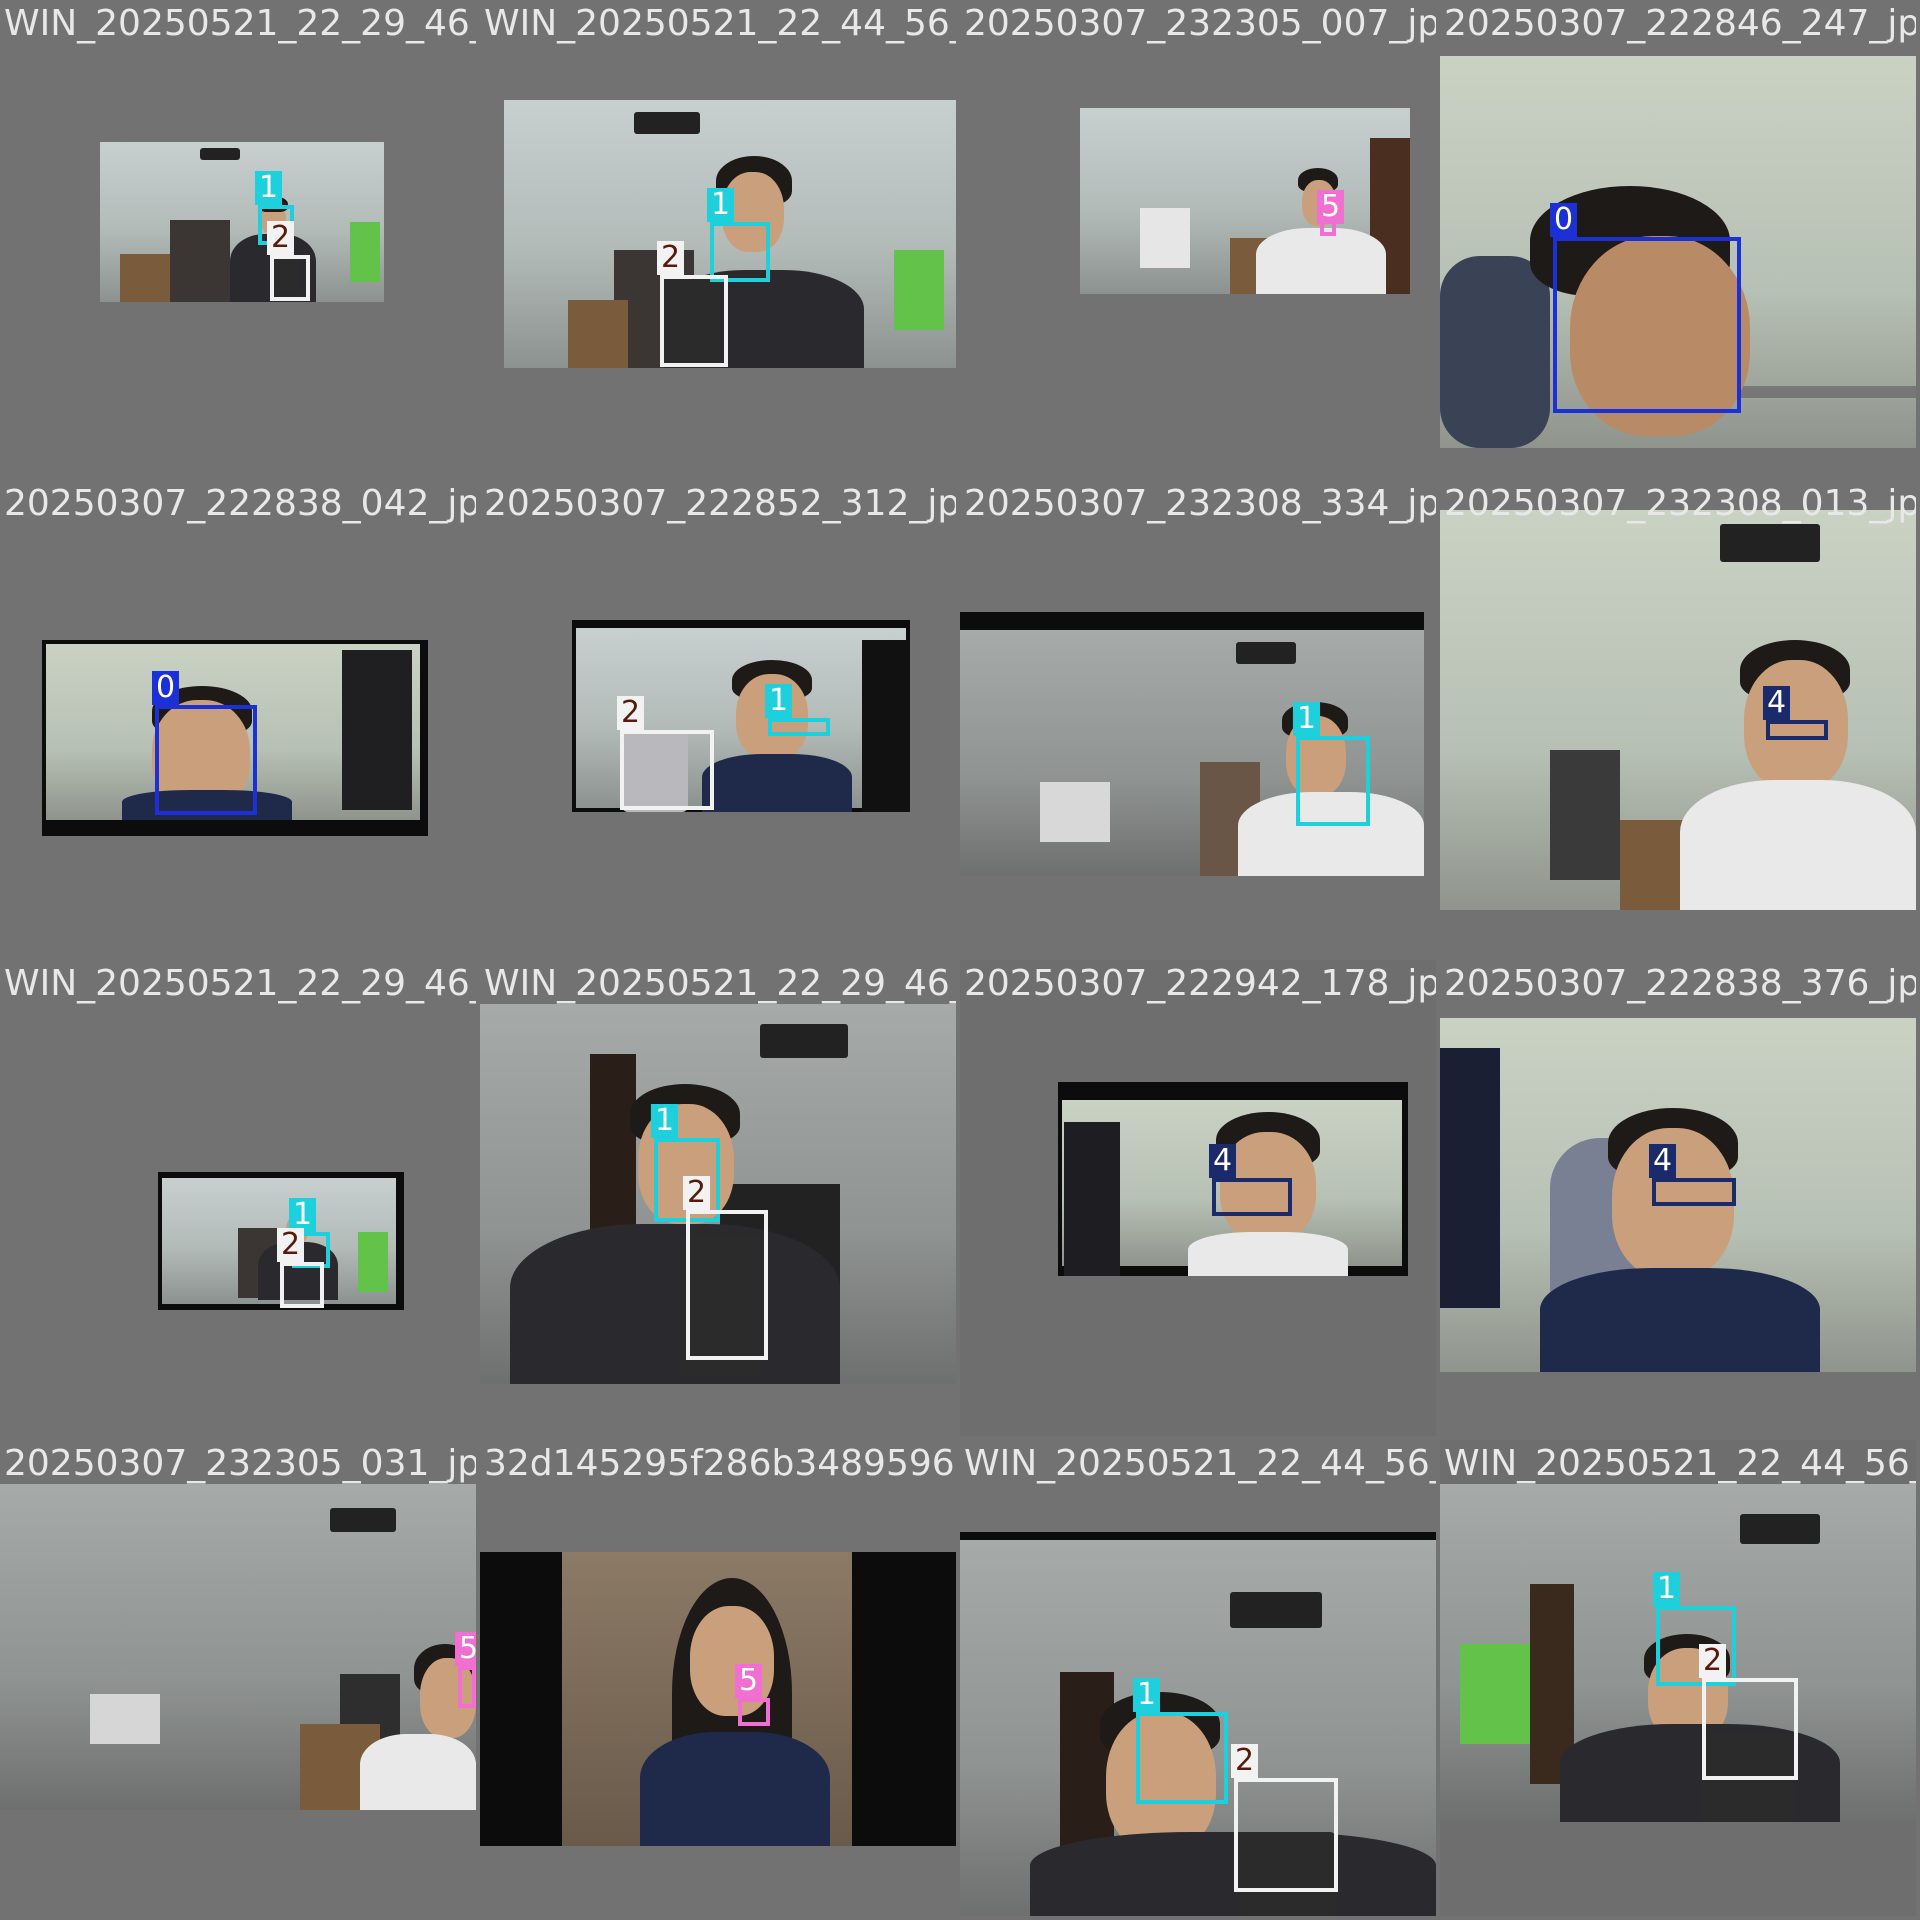 Image resolution: width=1920 pixels, height=1920 pixels. I want to click on tile: 1 20250307_232308_334_jpg.rf.eb3a9772b7c, so click(1198, 718).